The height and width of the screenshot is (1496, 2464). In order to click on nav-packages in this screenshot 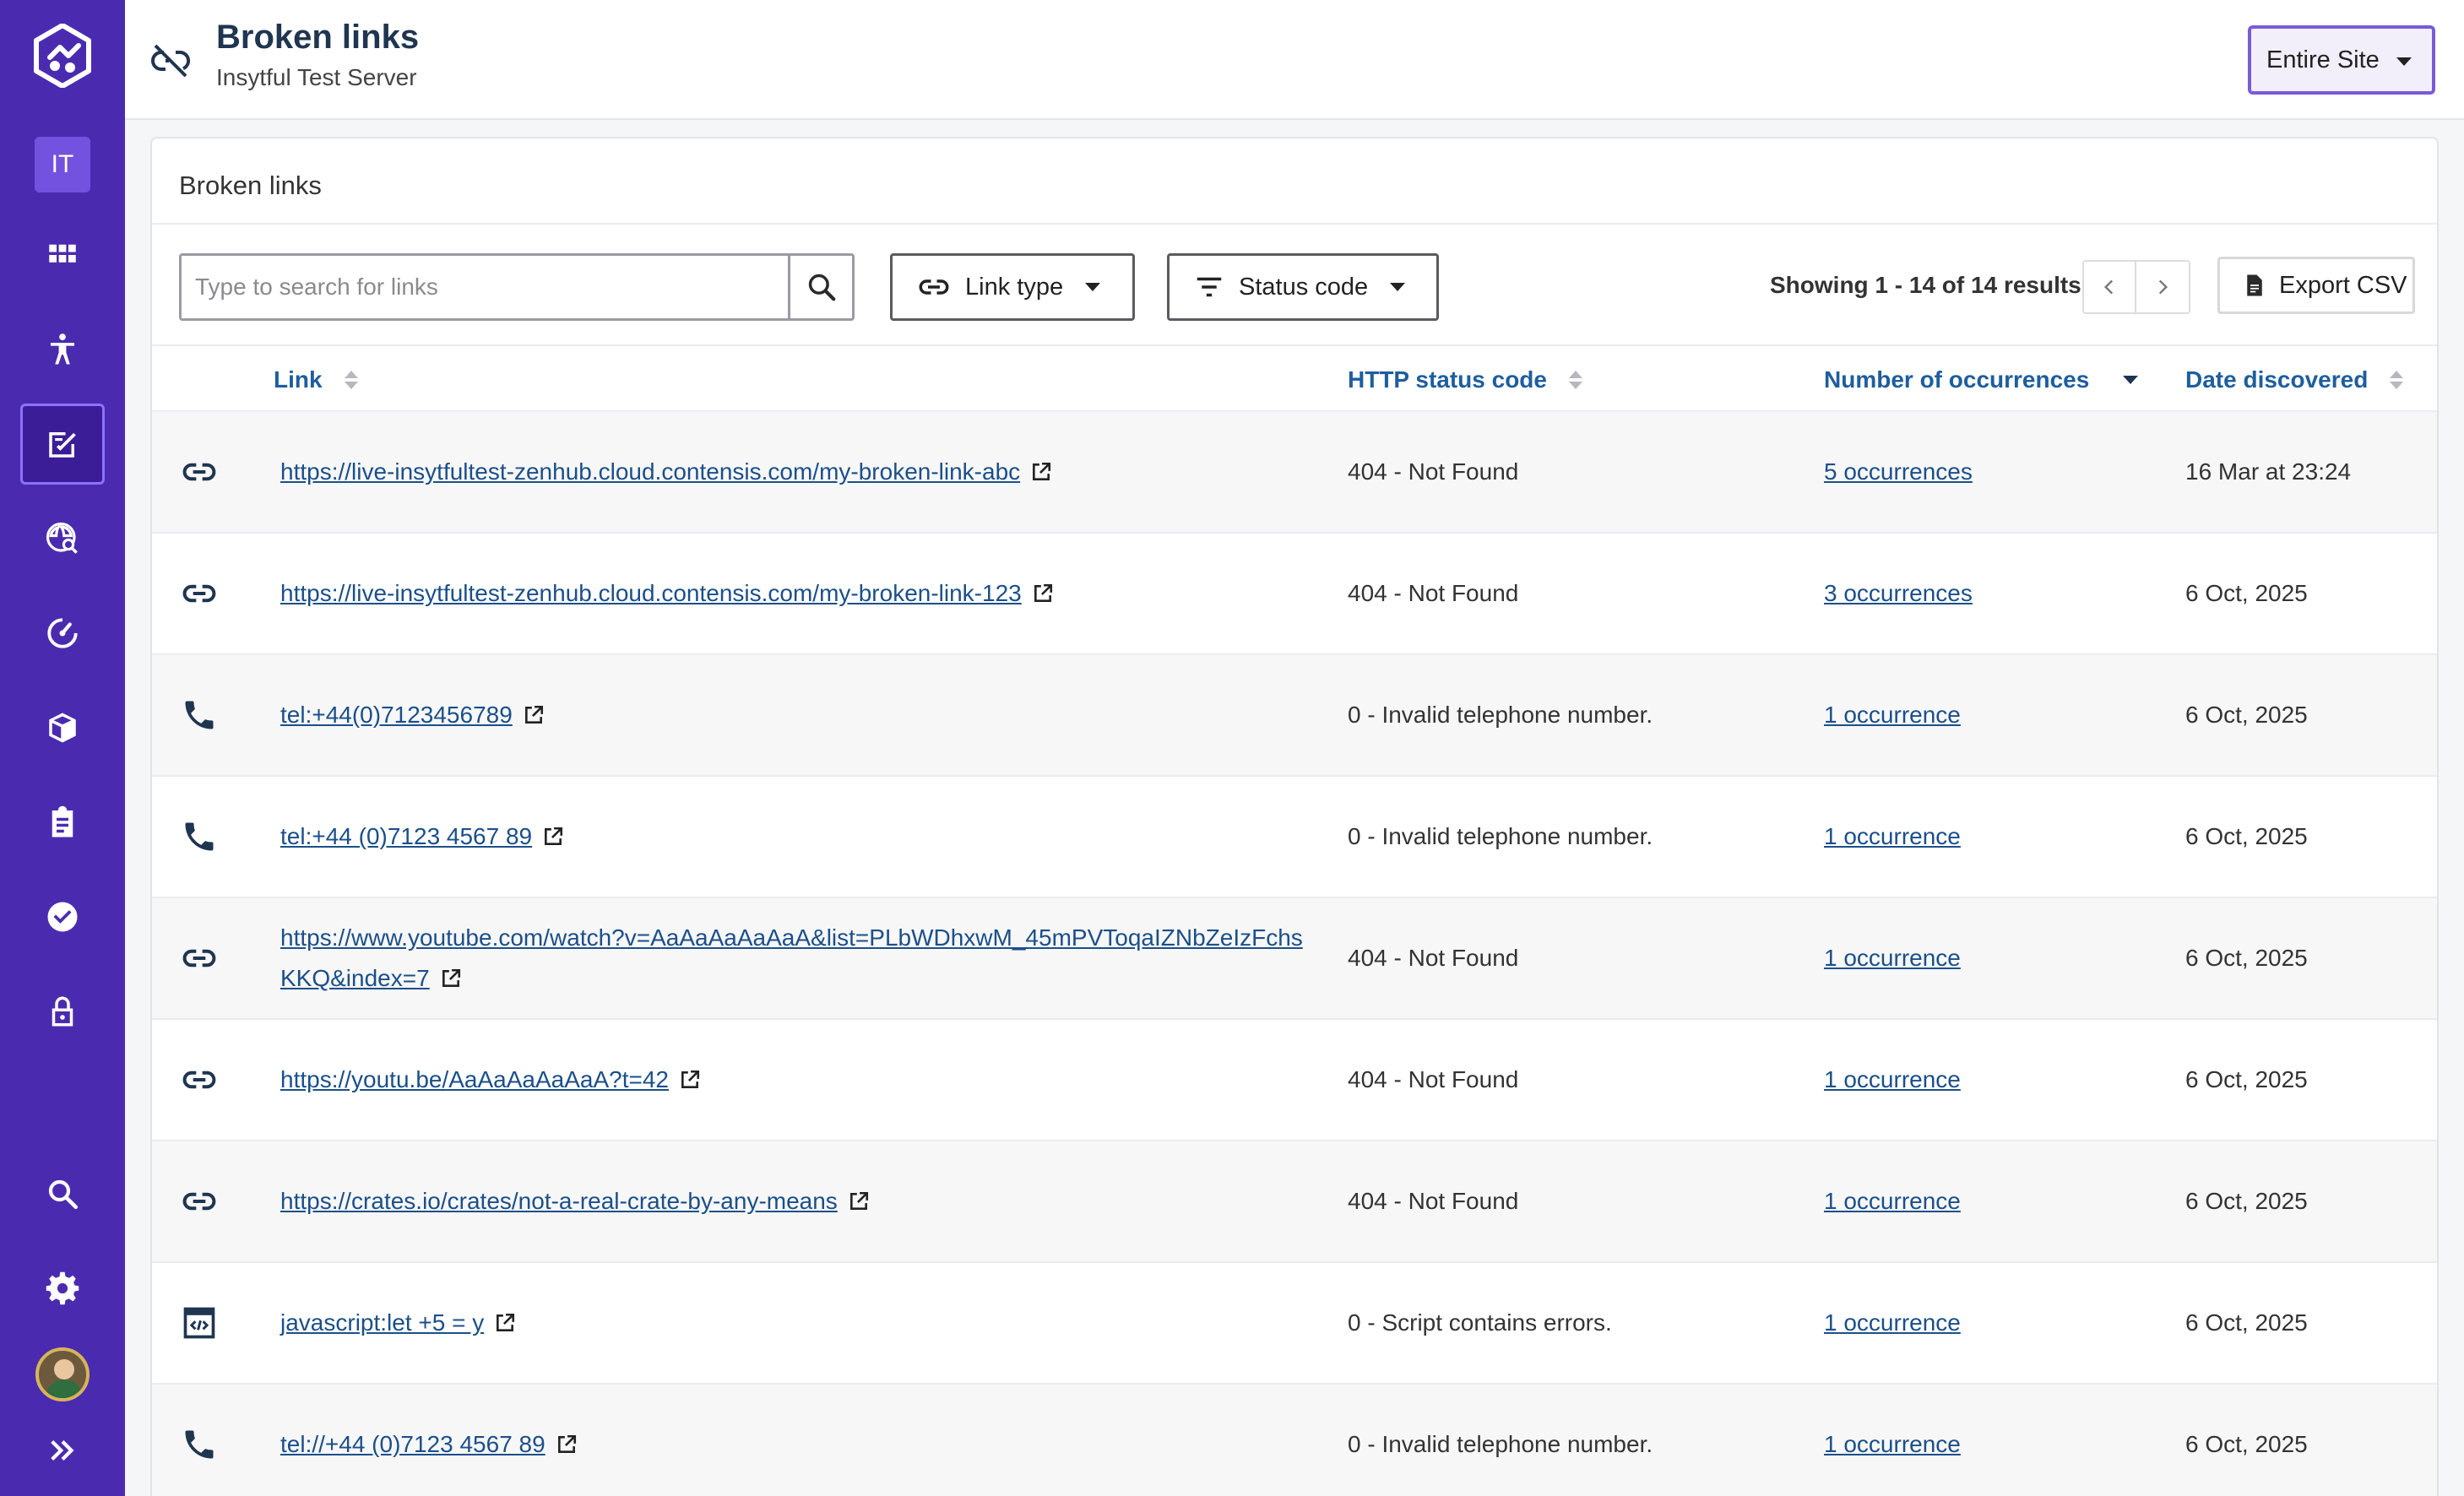, I will do `click(62, 727)`.